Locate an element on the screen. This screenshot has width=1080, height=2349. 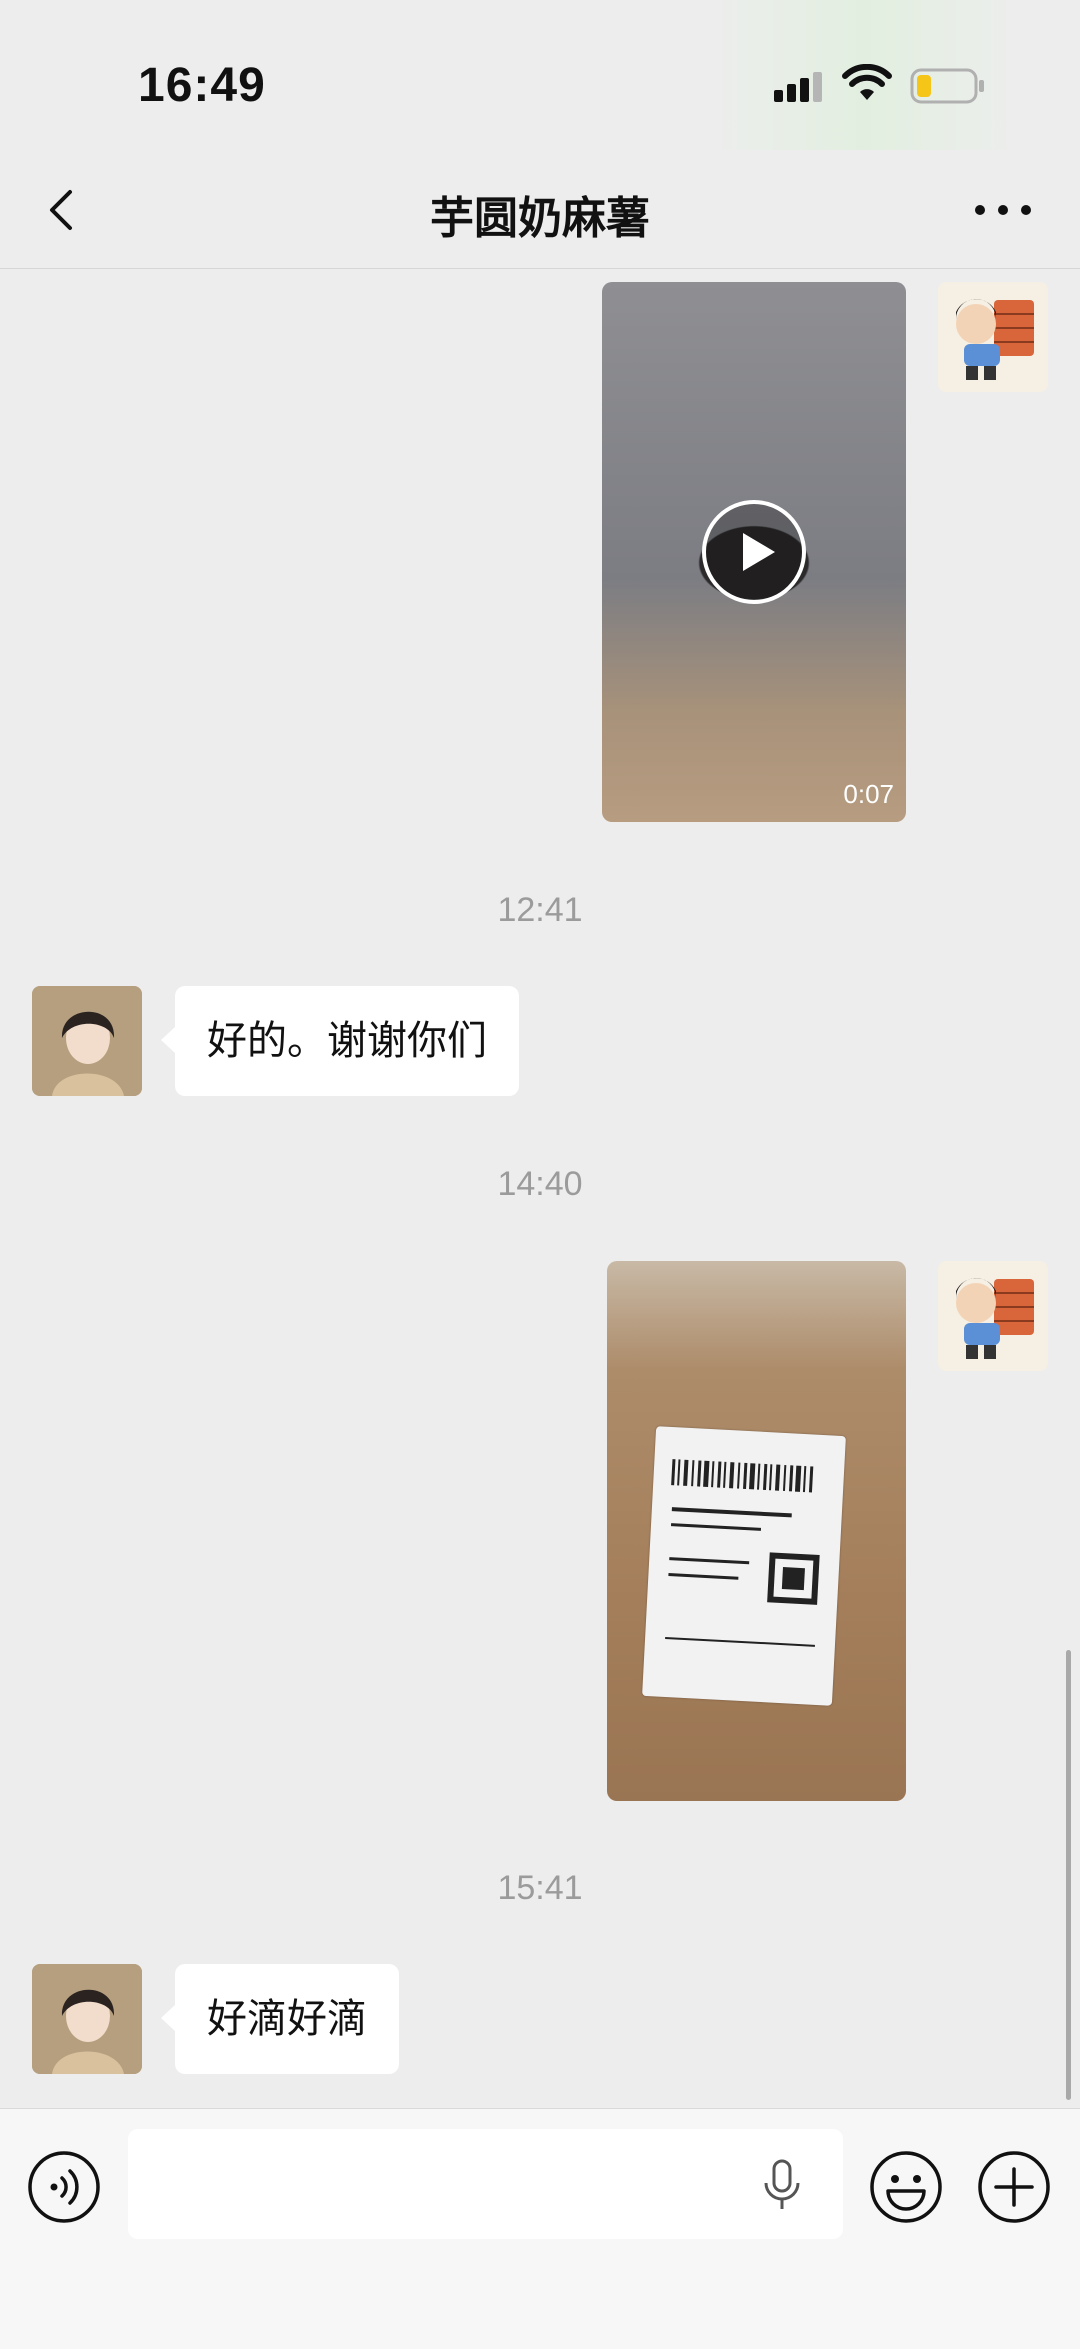
scrollbar is located at coordinates (1068, 1875).